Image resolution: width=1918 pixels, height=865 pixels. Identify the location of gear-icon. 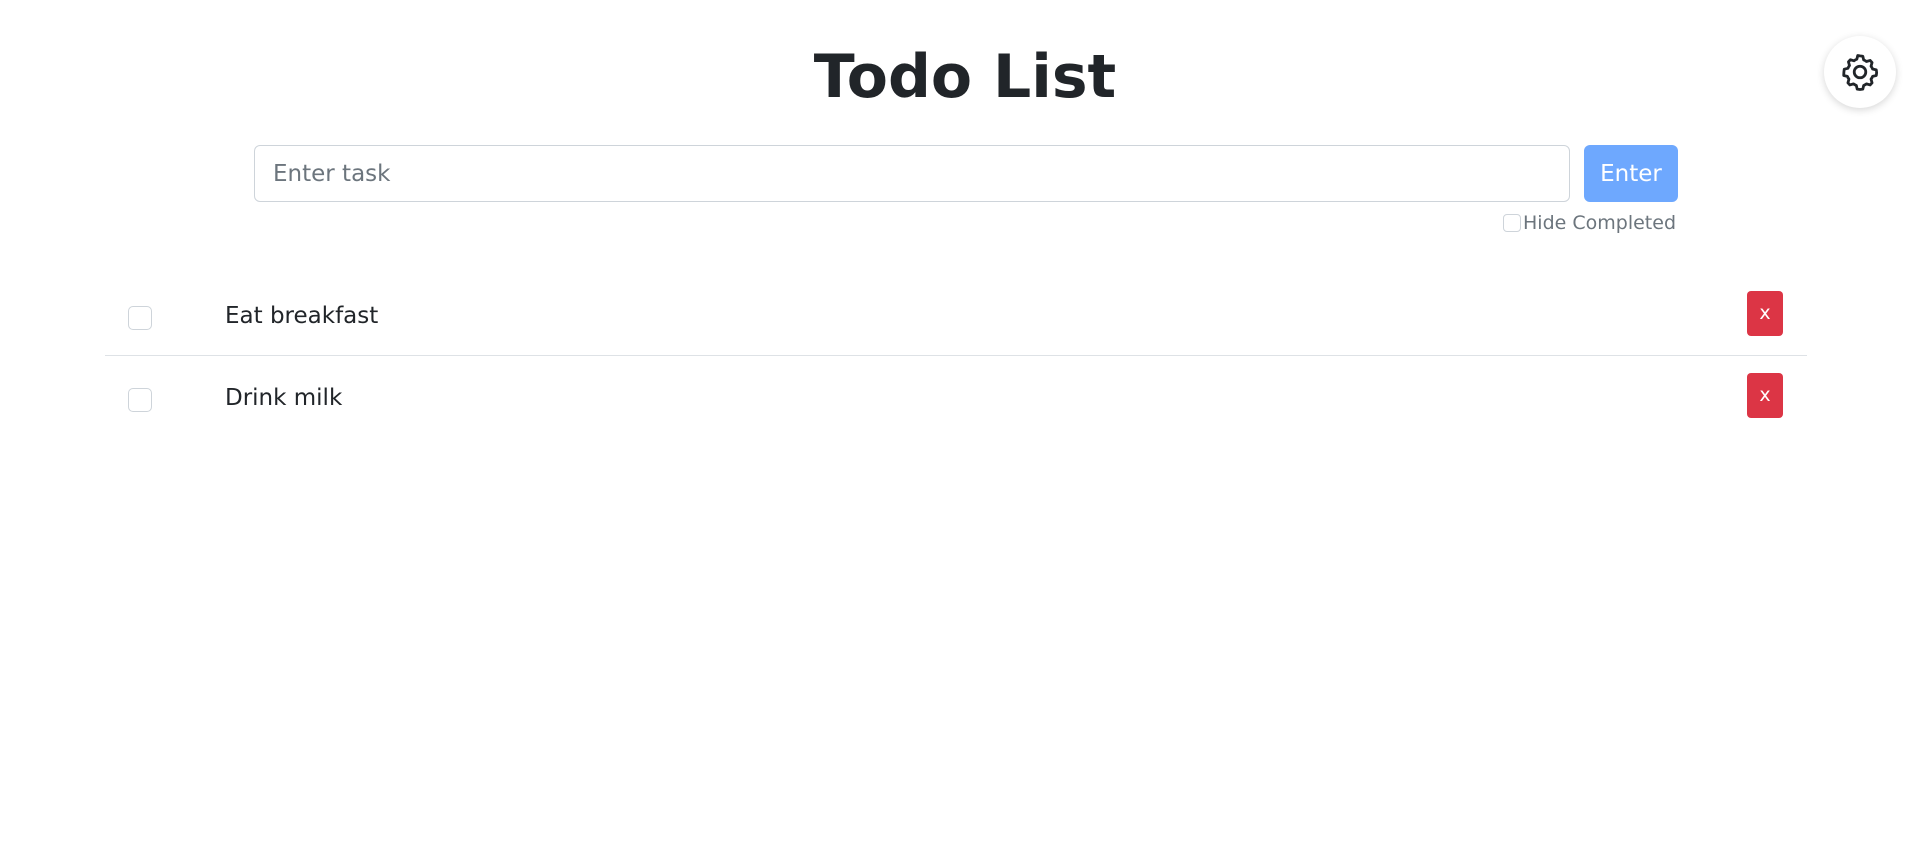
(1860, 72).